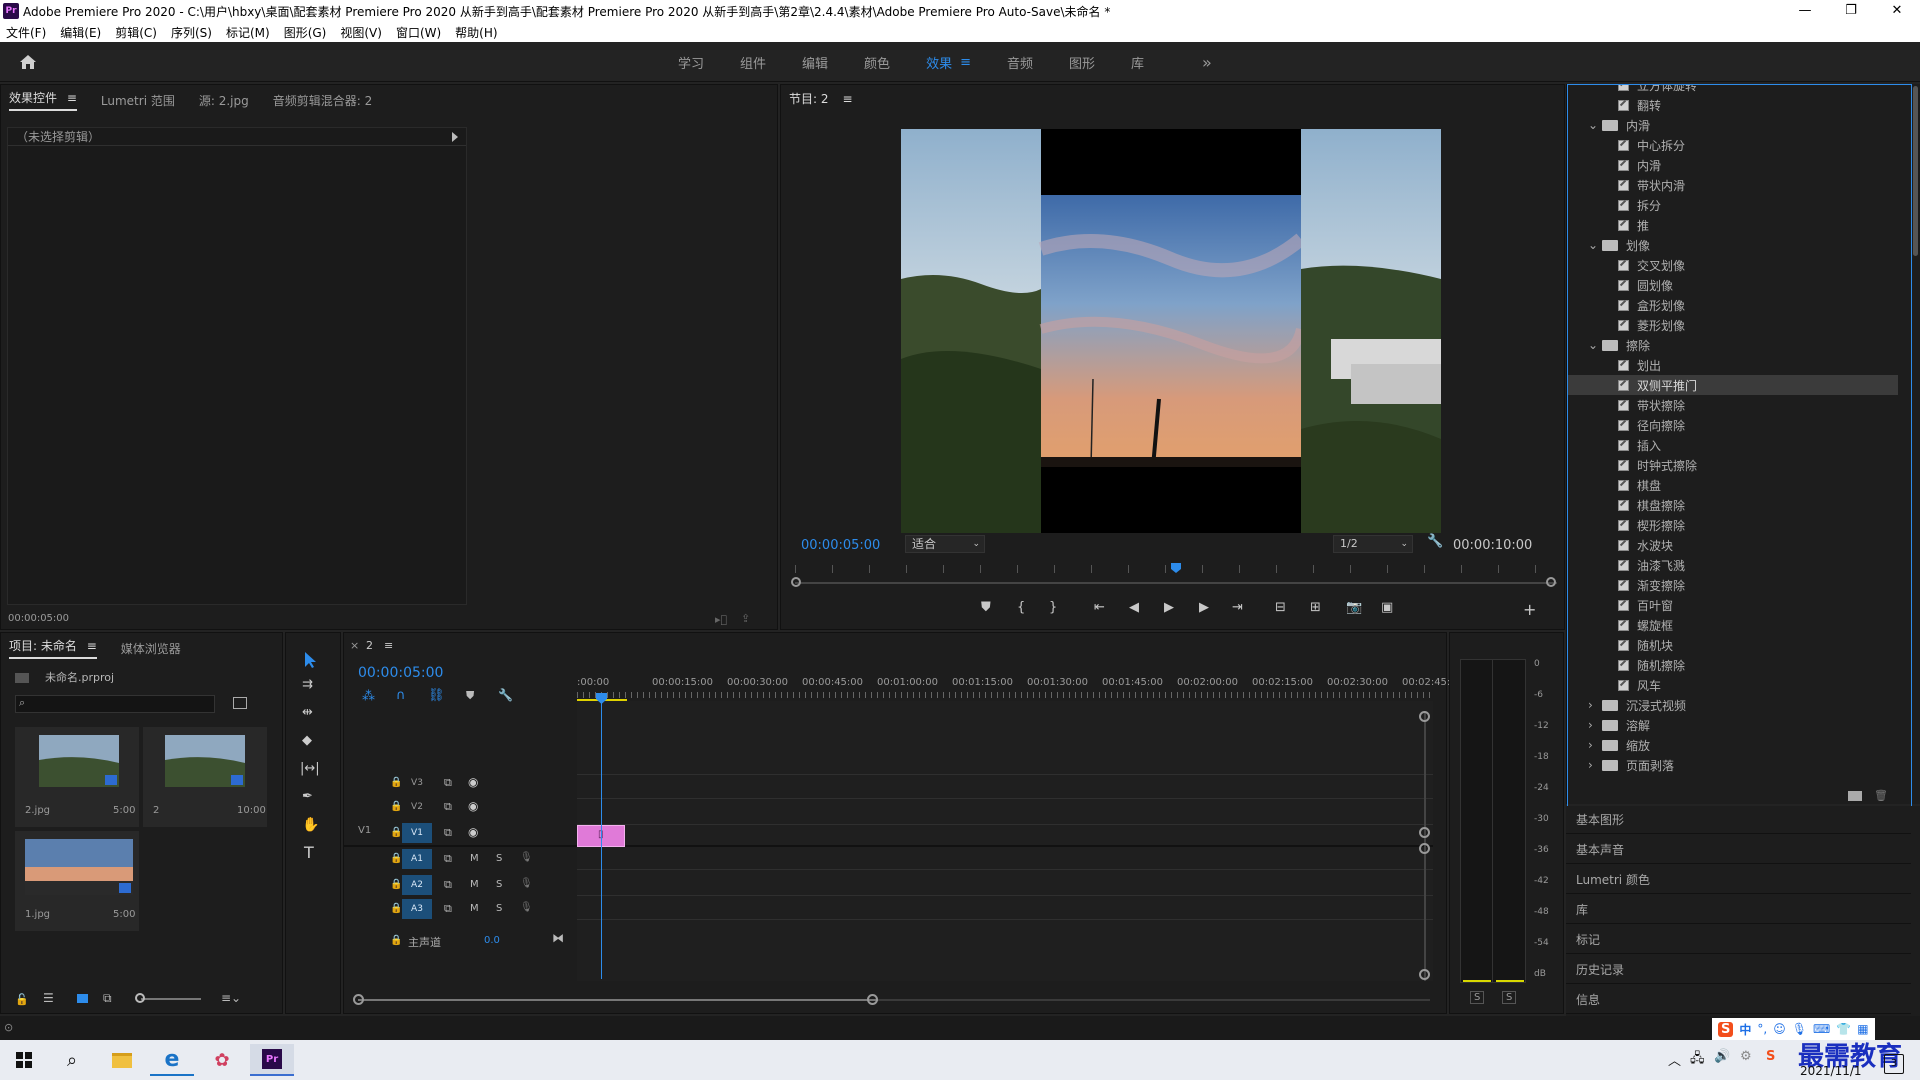 The image size is (1920, 1080). What do you see at coordinates (107, 998) in the screenshot?
I see `freeform-view-icon: ⧉` at bounding box center [107, 998].